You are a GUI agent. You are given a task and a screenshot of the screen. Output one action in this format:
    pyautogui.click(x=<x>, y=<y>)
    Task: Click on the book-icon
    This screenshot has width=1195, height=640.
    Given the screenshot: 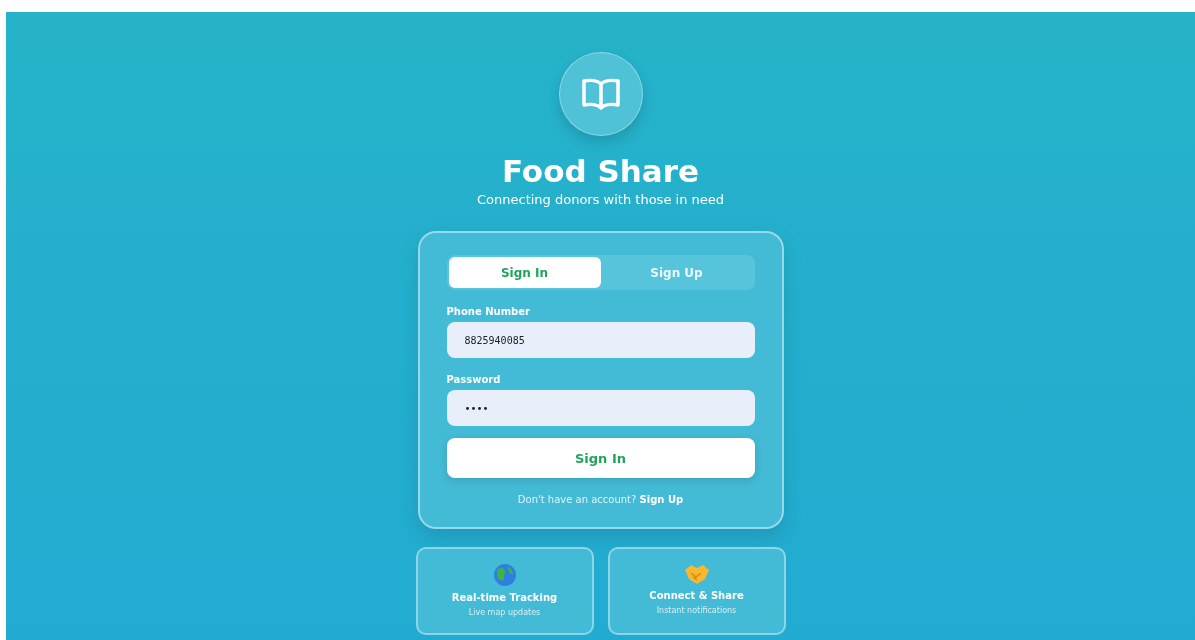 What is the action you would take?
    pyautogui.click(x=600, y=94)
    